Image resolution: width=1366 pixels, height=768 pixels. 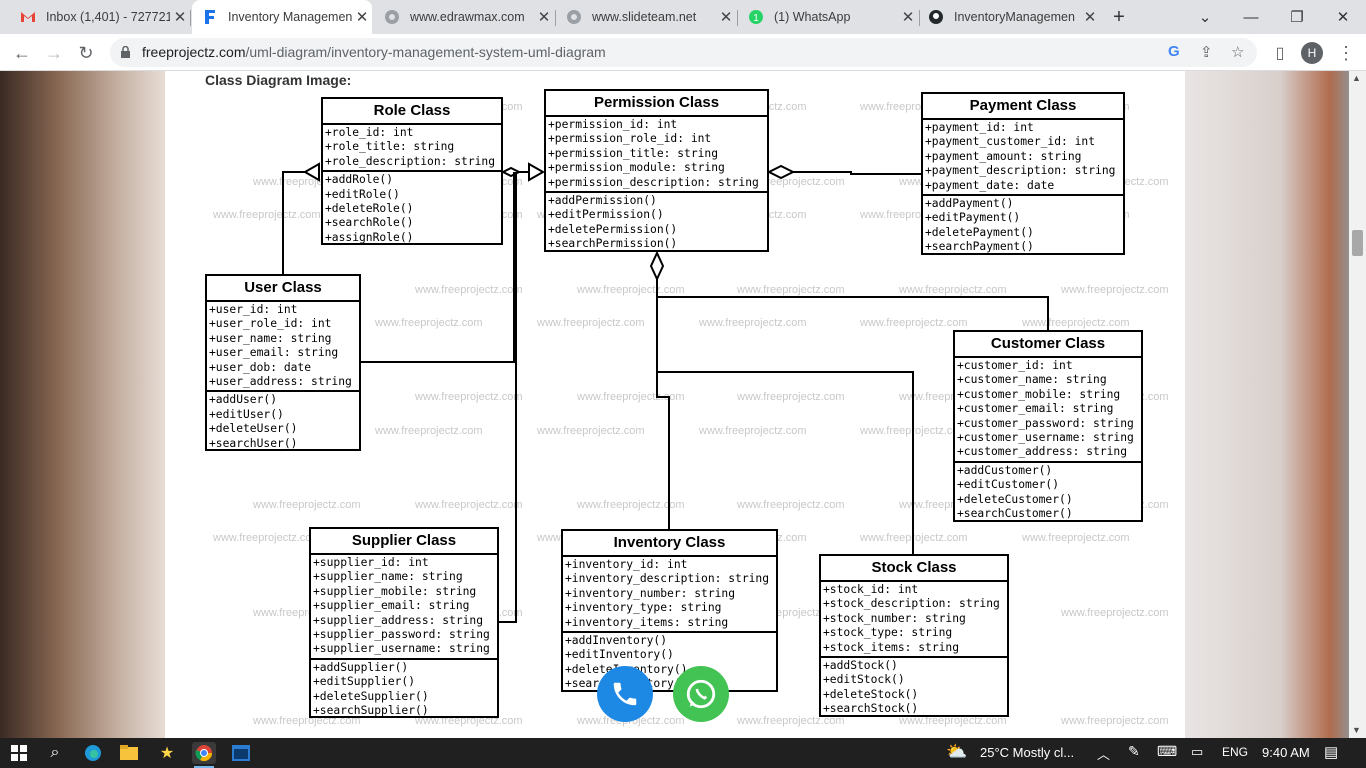 I want to click on attribute: +user_role_id: int, so click(x=270, y=324).